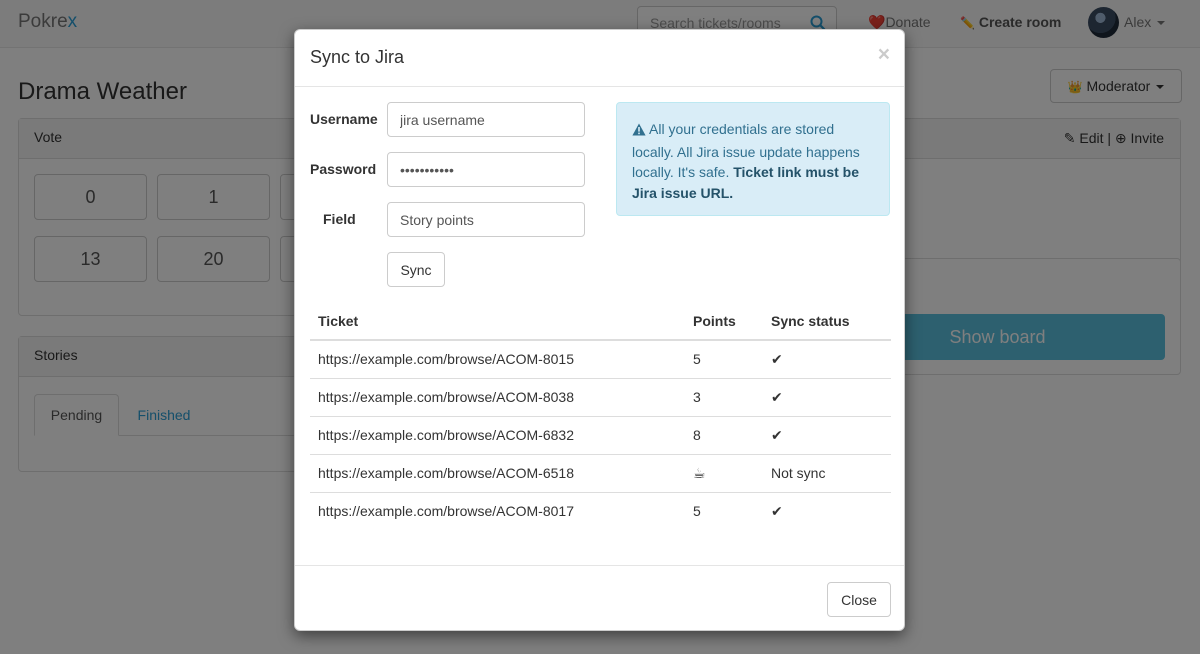 Image resolution: width=1200 pixels, height=654 pixels. What do you see at coordinates (497, 397) in the screenshot?
I see `ticket-link: https://example.com/browse/ACOM-8038` at bounding box center [497, 397].